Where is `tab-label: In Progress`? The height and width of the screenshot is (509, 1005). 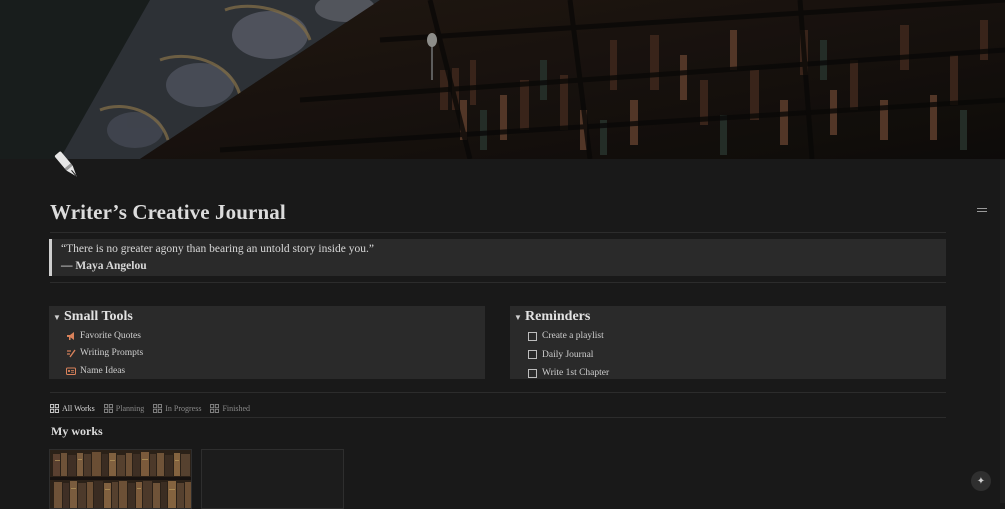 tab-label: In Progress is located at coordinates (183, 408).